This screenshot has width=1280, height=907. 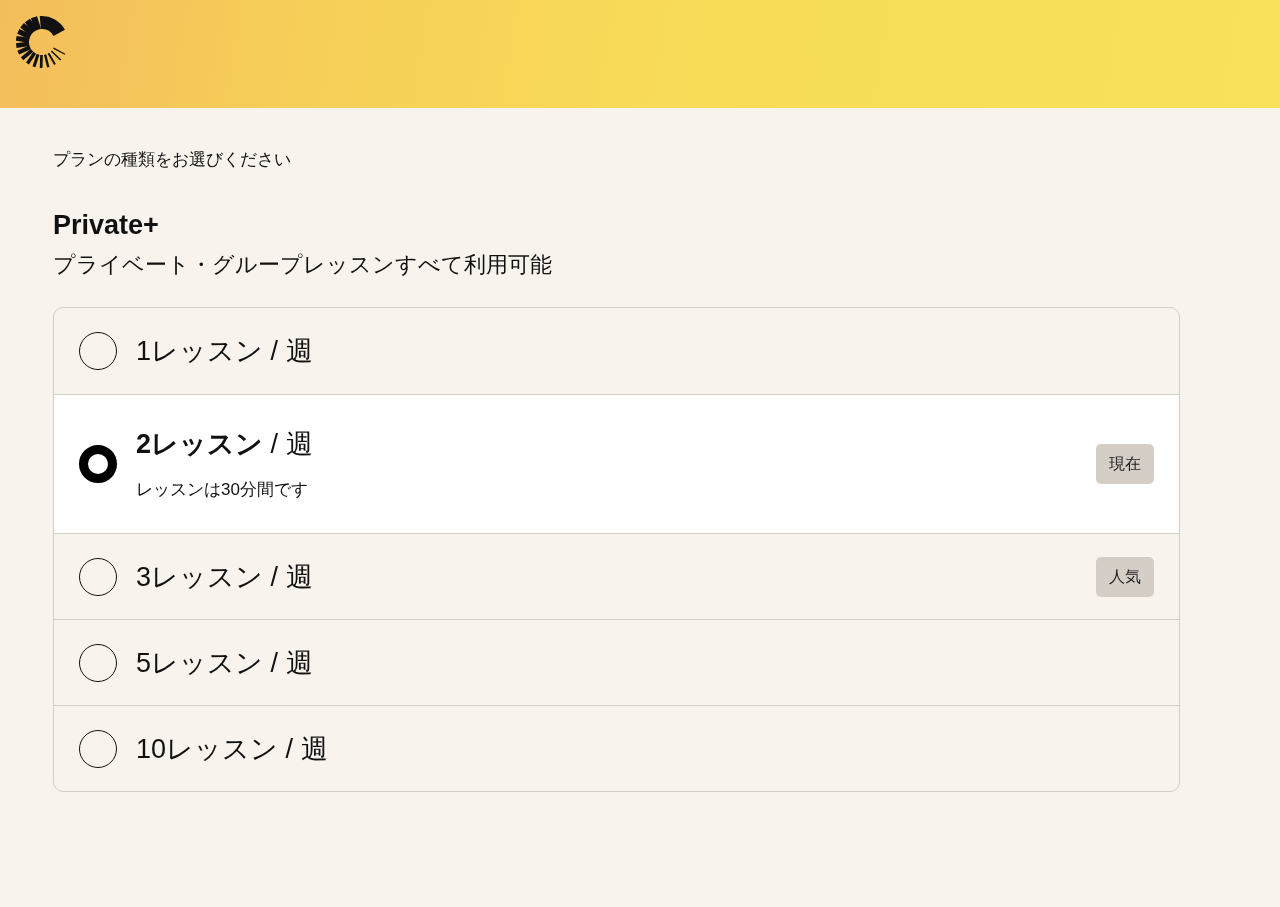 I want to click on instruction-text: プランの種類をお選びください, so click(x=172, y=160).